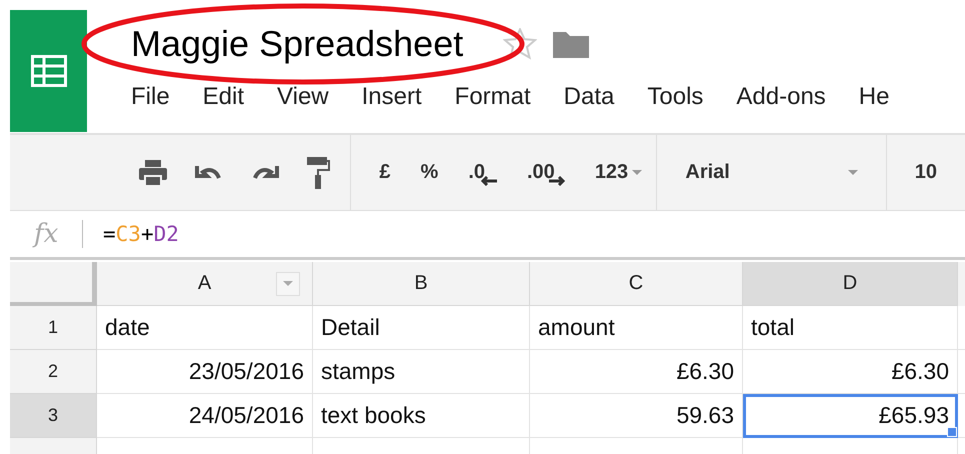  Describe the element at coordinates (240, 97) in the screenshot. I see `menu-item: Edit` at that location.